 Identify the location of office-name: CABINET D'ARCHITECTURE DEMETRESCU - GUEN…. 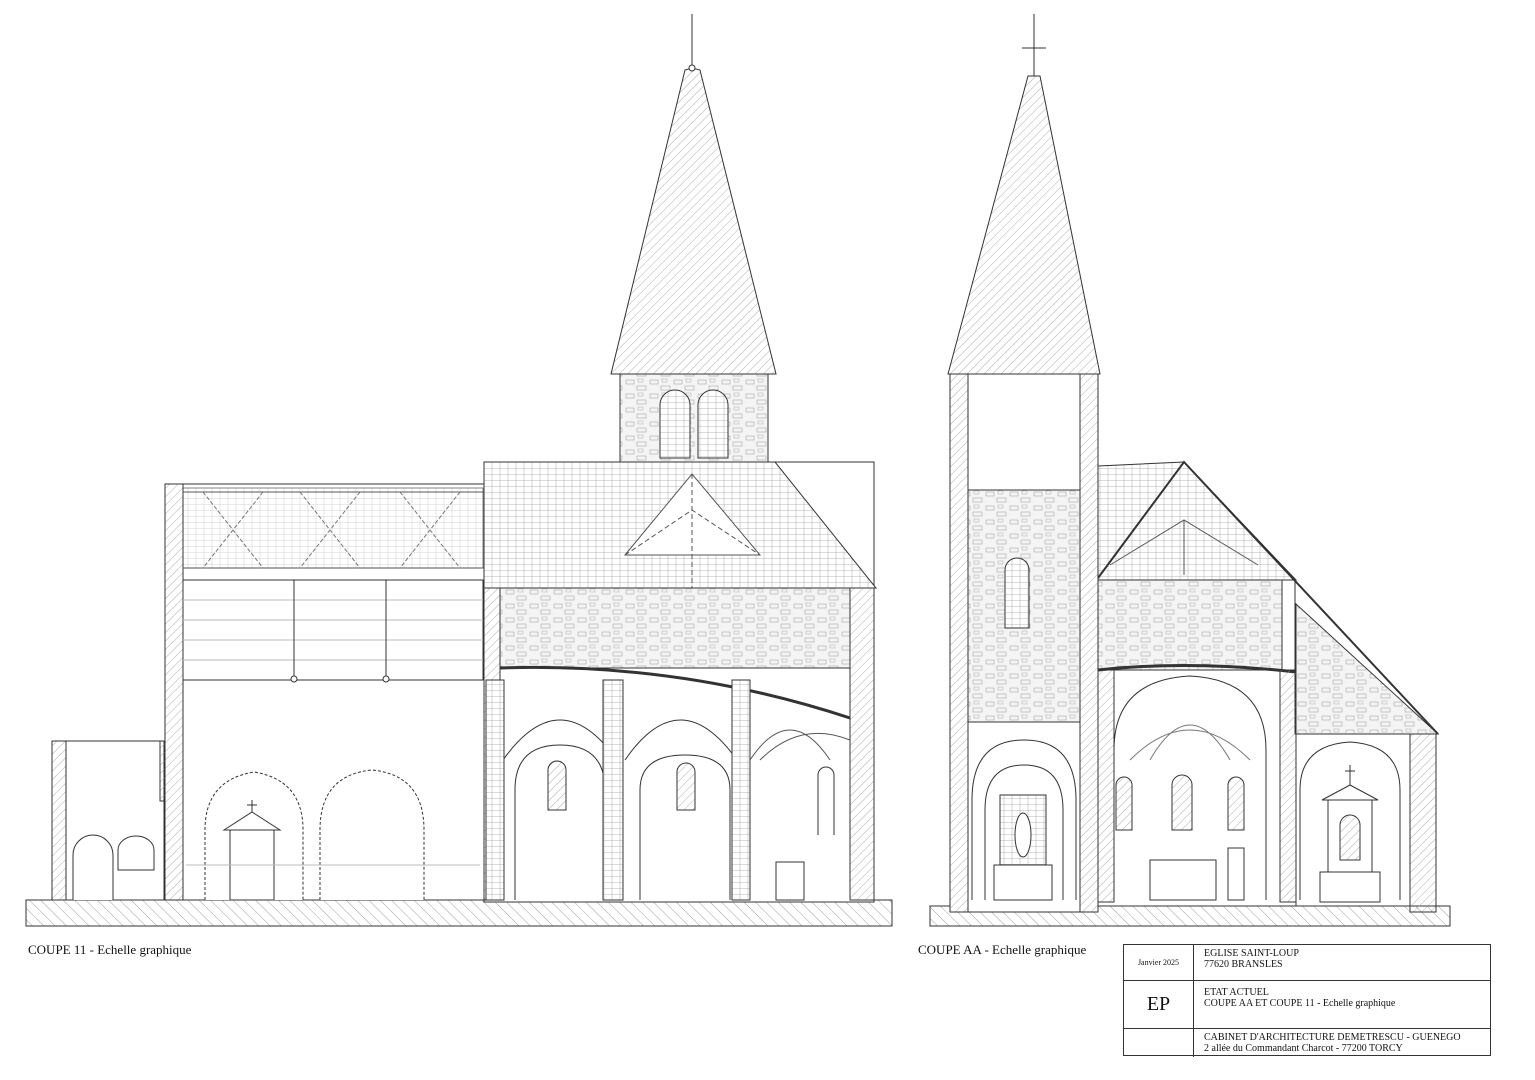
(1332, 1037).